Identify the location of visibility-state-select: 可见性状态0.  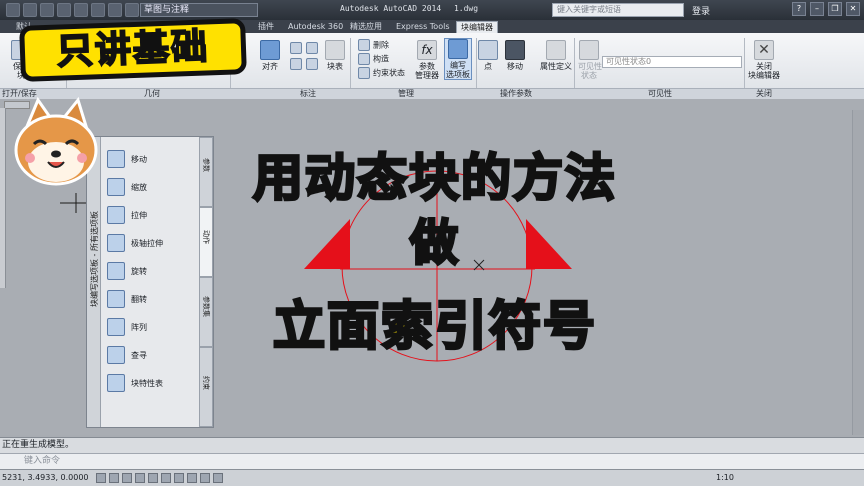
(672, 62).